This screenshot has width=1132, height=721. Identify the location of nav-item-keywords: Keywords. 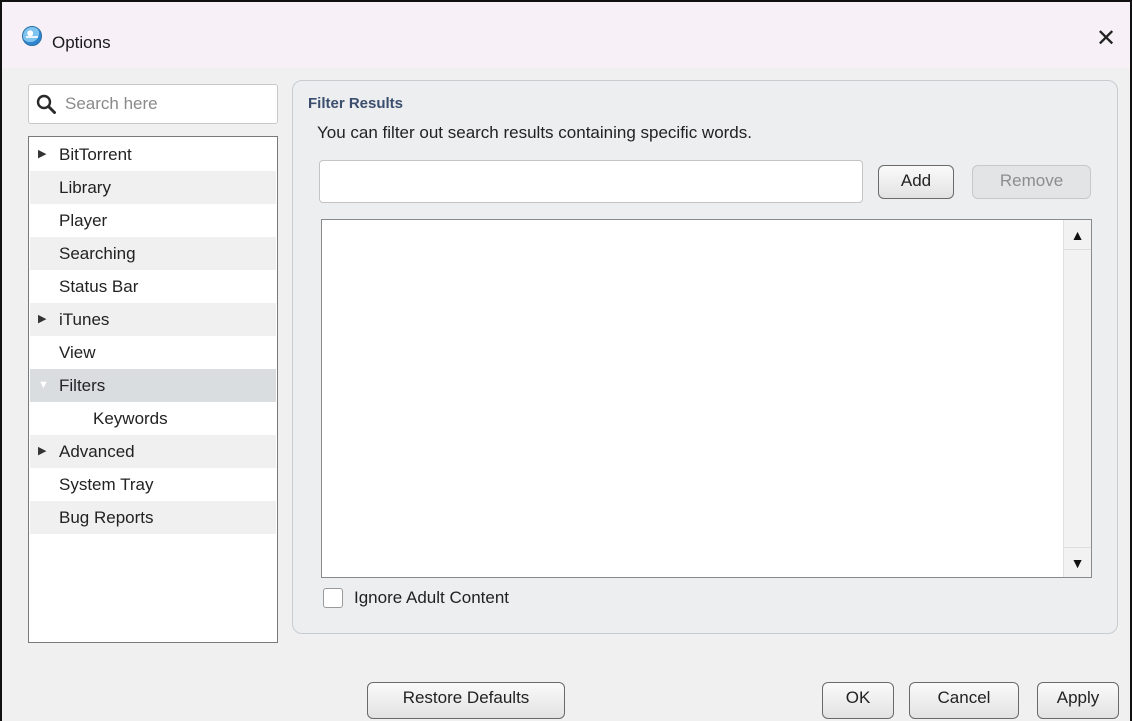
(153, 418).